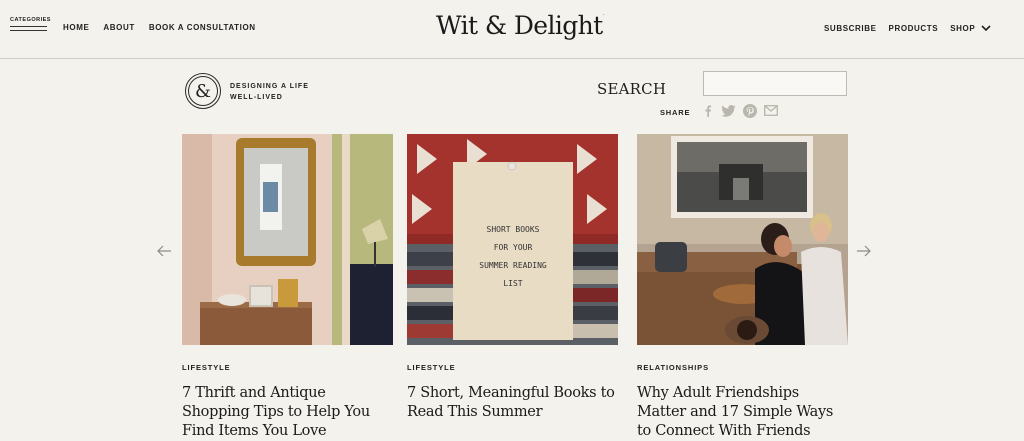  Describe the element at coordinates (914, 28) in the screenshot. I see `nav-products-link: PRODUCTS` at that location.